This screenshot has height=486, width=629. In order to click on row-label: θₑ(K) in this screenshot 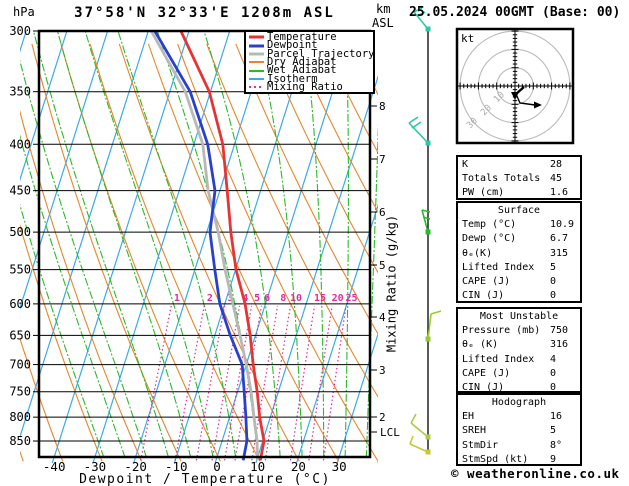, I will do `click(477, 253)`.